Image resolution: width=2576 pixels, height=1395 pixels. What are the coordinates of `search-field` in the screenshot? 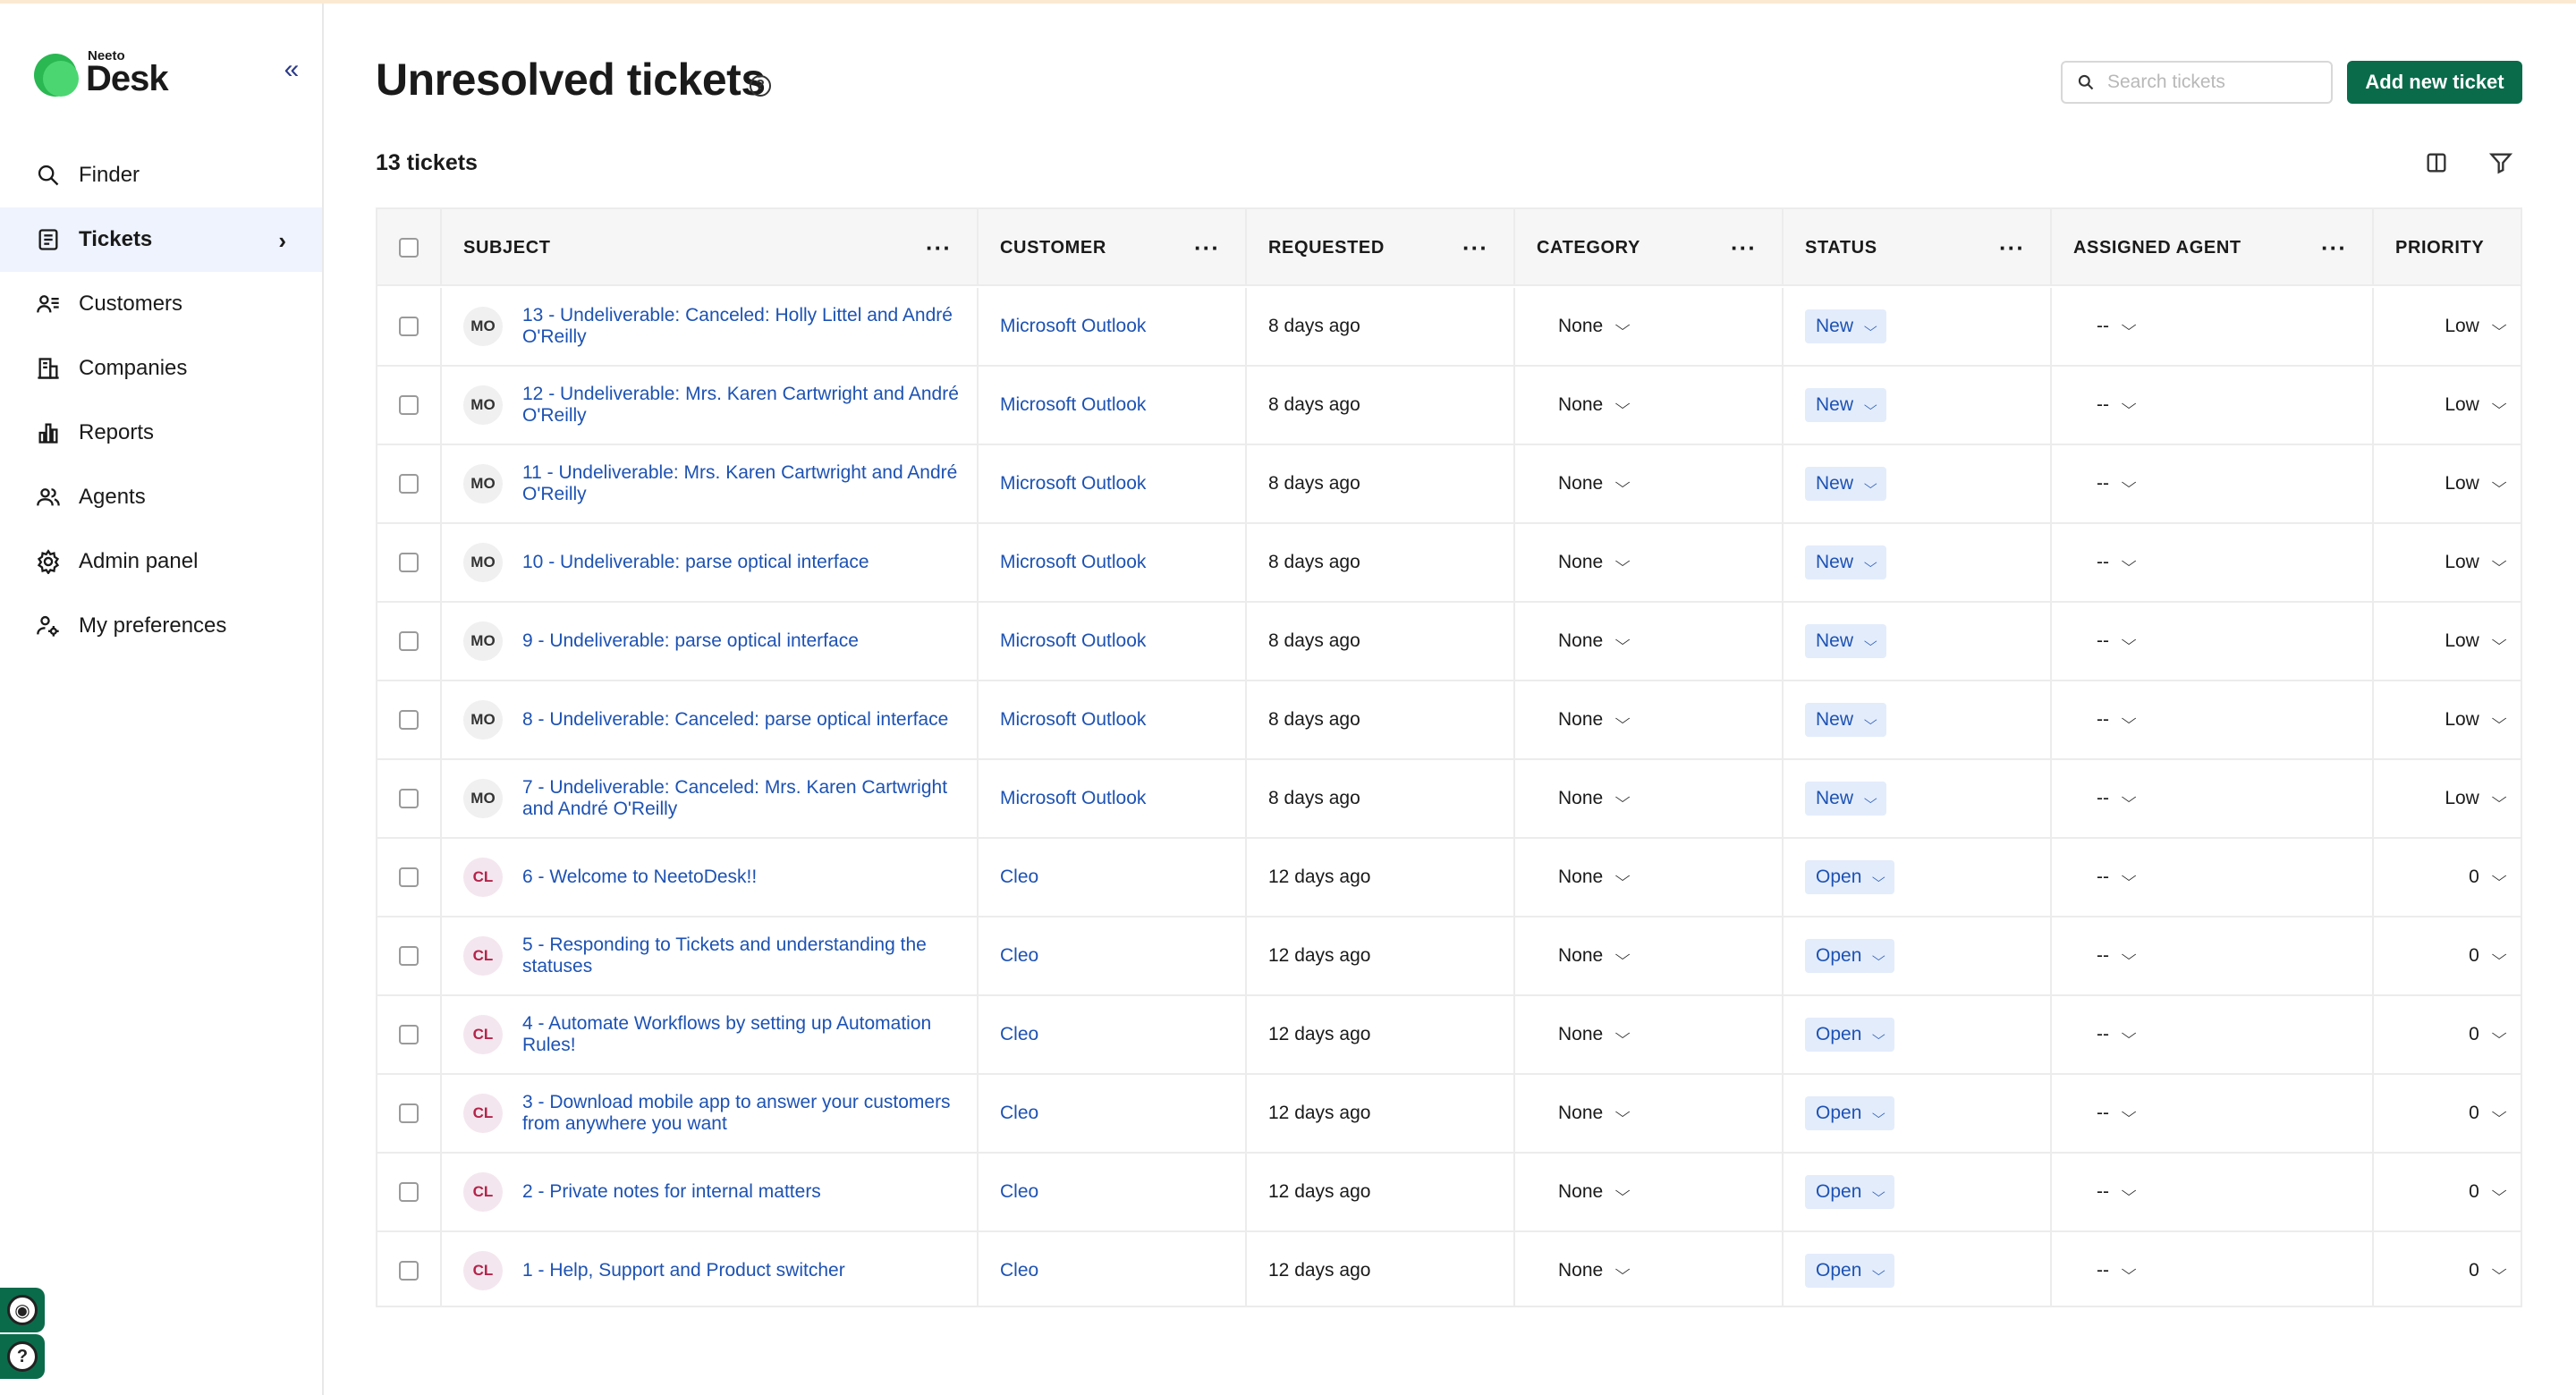 It's located at (2197, 82).